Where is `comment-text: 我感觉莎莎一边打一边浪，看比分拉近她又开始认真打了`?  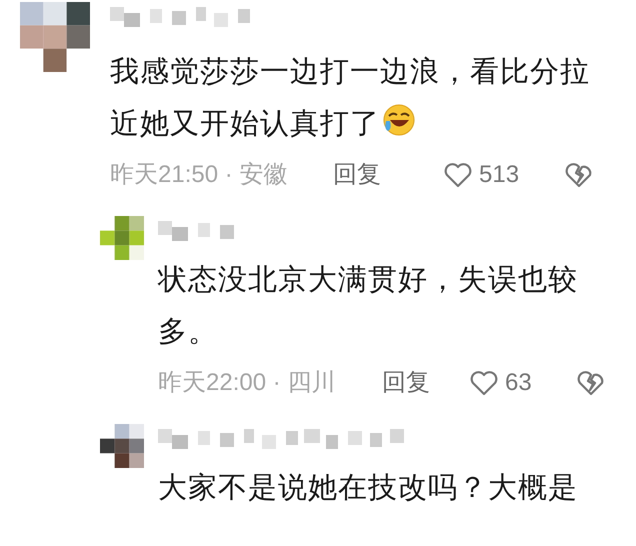 comment-text: 我感觉莎莎一边打一边浪，看比分拉近她又开始认真打了 is located at coordinates (350, 98).